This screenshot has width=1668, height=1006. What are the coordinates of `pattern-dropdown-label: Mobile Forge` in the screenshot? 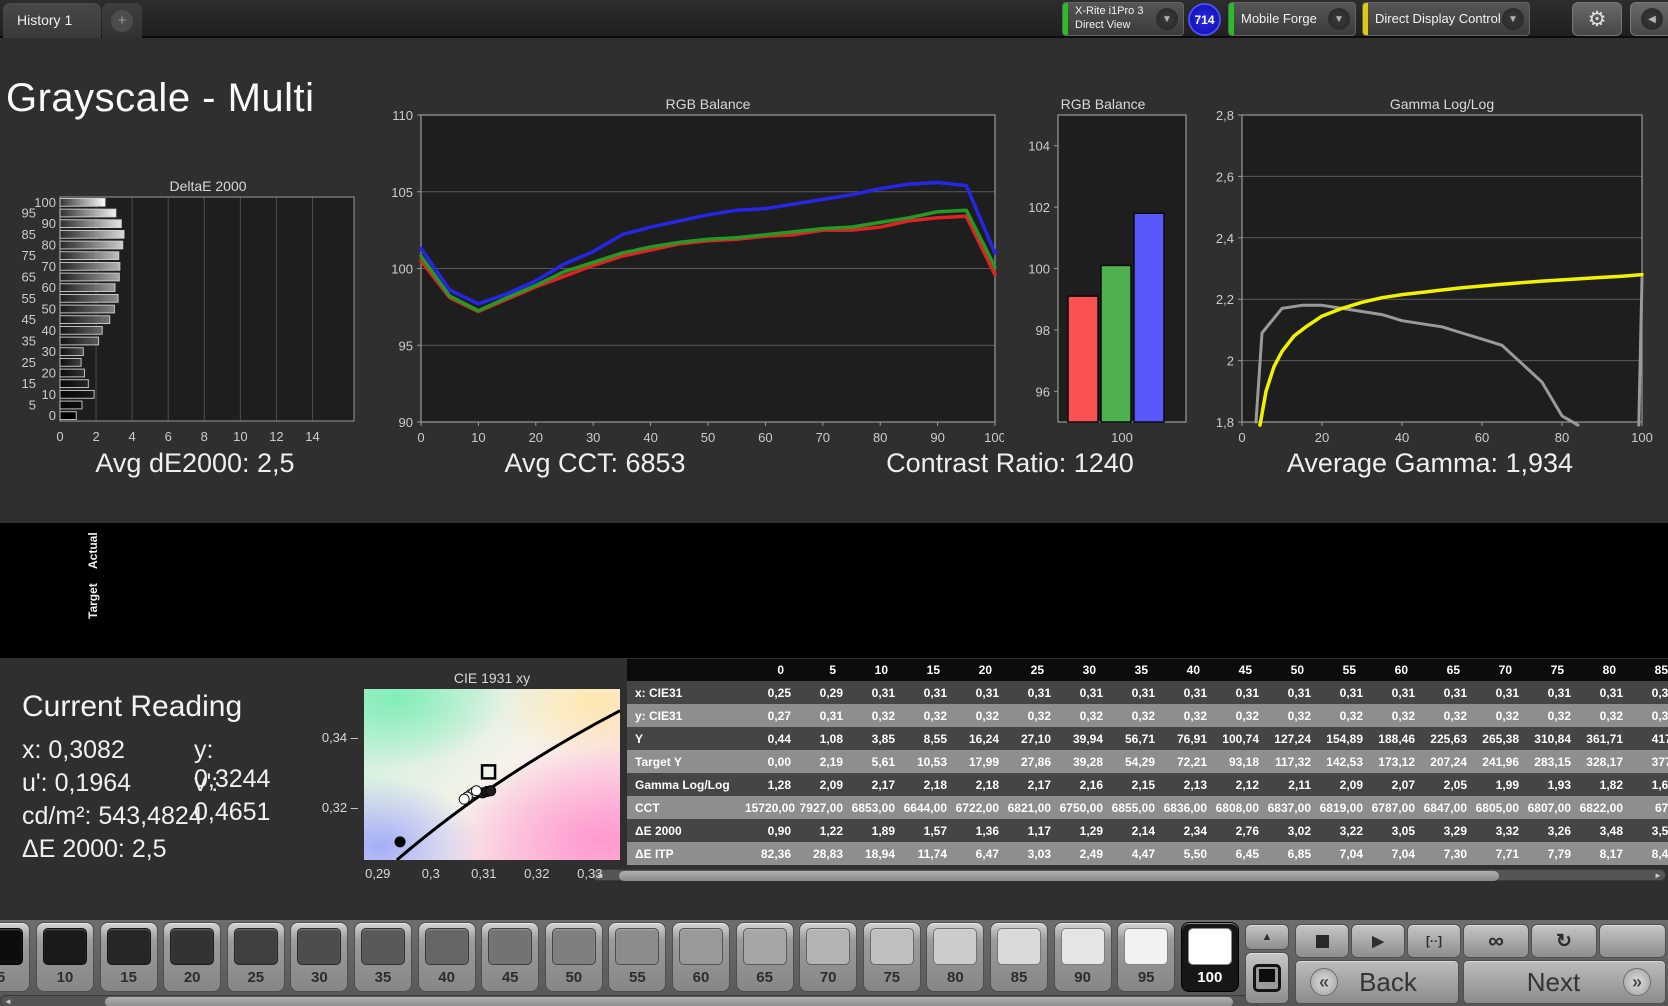 It's located at (1279, 18).